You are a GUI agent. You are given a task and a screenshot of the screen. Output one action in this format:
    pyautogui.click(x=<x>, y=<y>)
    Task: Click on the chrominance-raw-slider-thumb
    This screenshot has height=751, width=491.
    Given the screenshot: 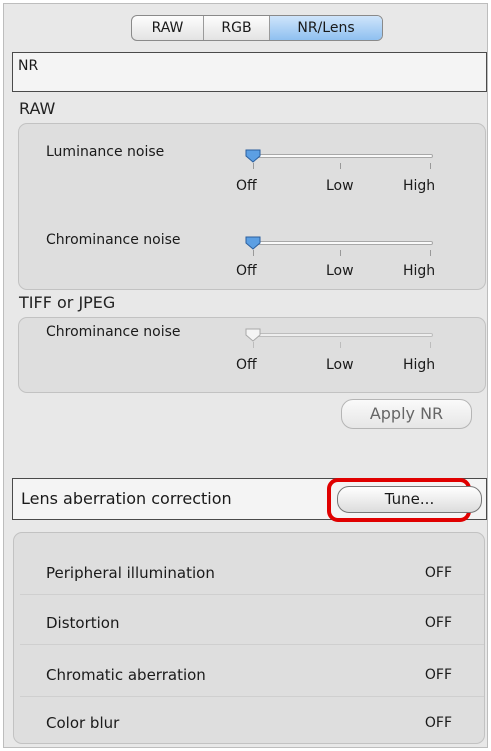 What is the action you would take?
    pyautogui.click(x=253, y=243)
    